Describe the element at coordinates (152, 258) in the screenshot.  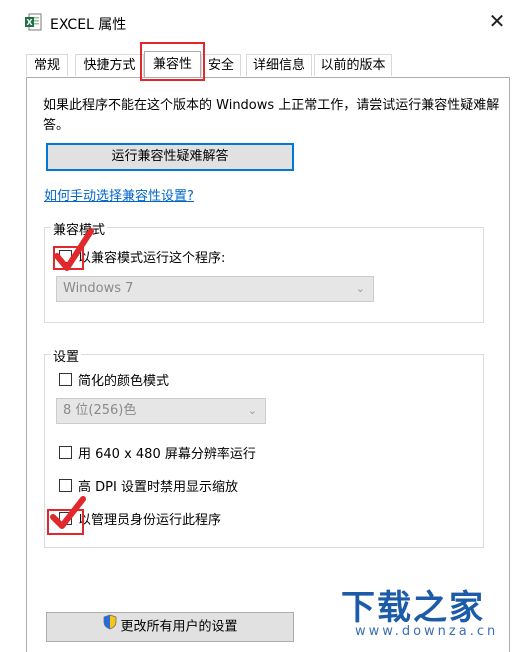
I see `compat-mode-label: 以兼容模式运行这个程序:` at that location.